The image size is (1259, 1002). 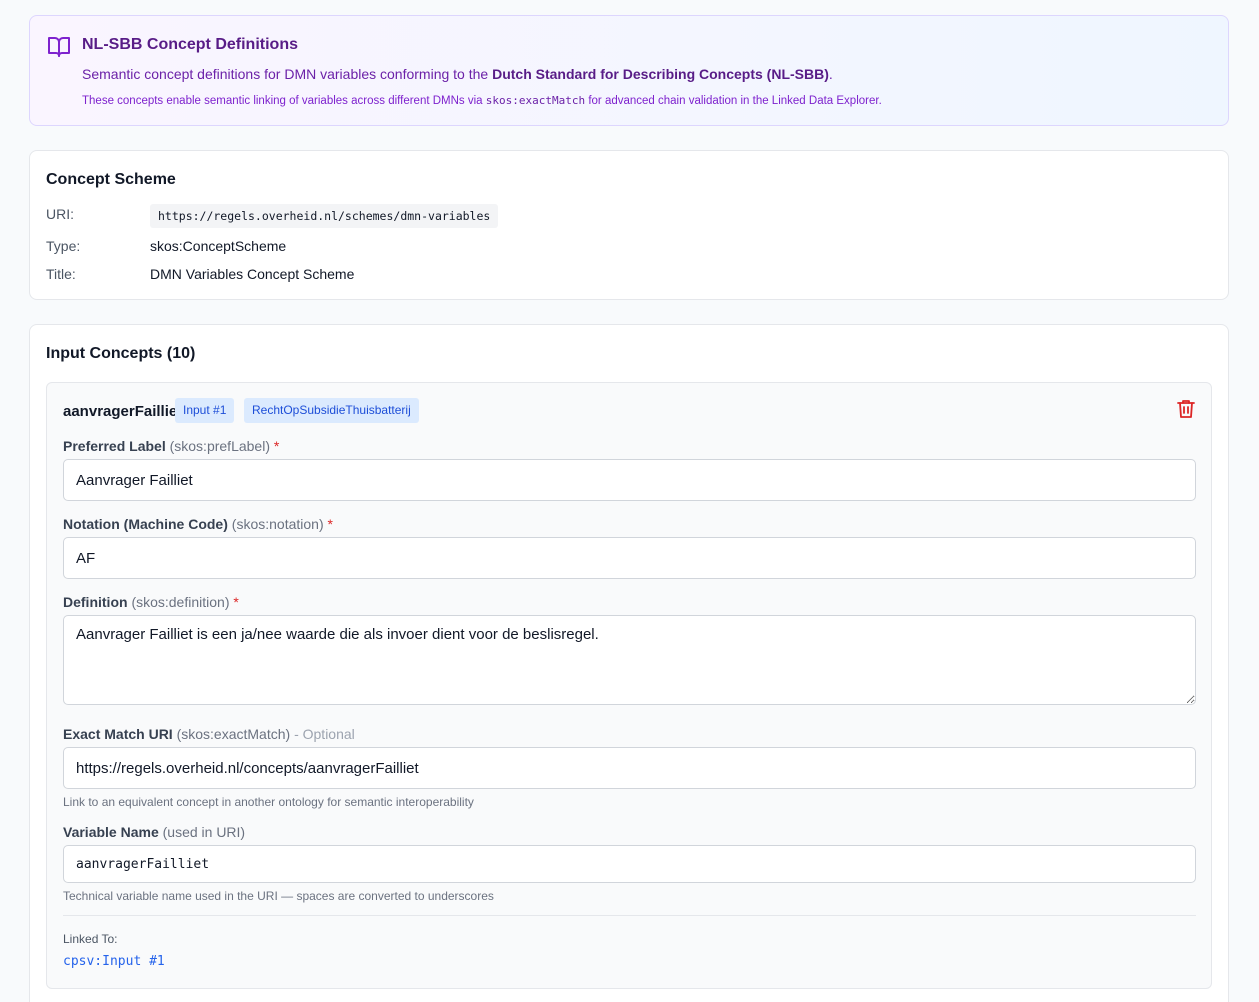 What do you see at coordinates (145, 524) in the screenshot?
I see `notation-title: Notation (Machine Code)` at bounding box center [145, 524].